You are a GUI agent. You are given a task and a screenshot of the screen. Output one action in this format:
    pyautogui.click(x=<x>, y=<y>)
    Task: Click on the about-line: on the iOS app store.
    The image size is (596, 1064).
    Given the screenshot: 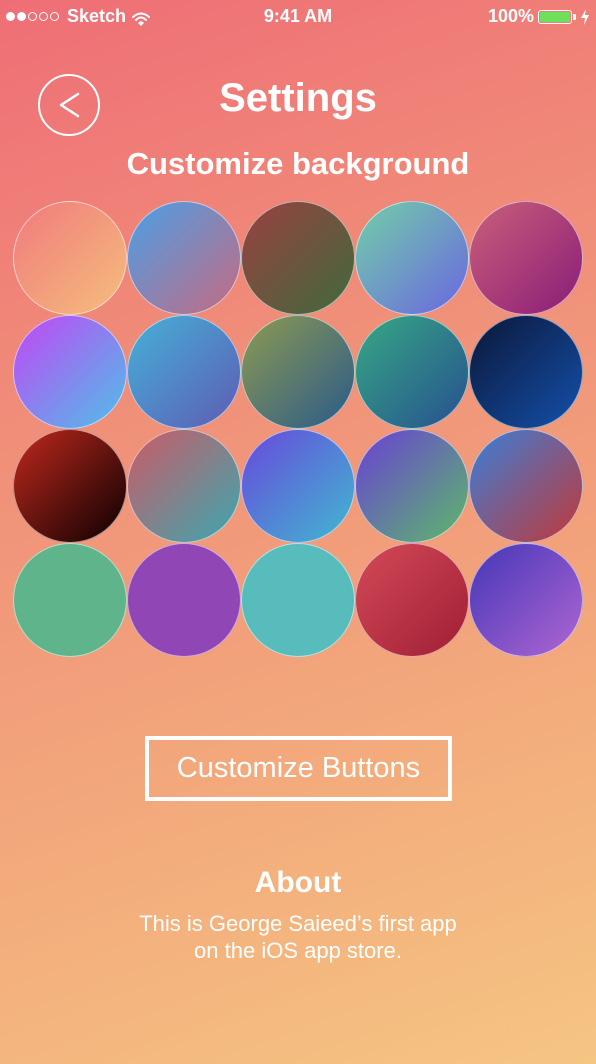 What is the action you would take?
    pyautogui.click(x=298, y=950)
    